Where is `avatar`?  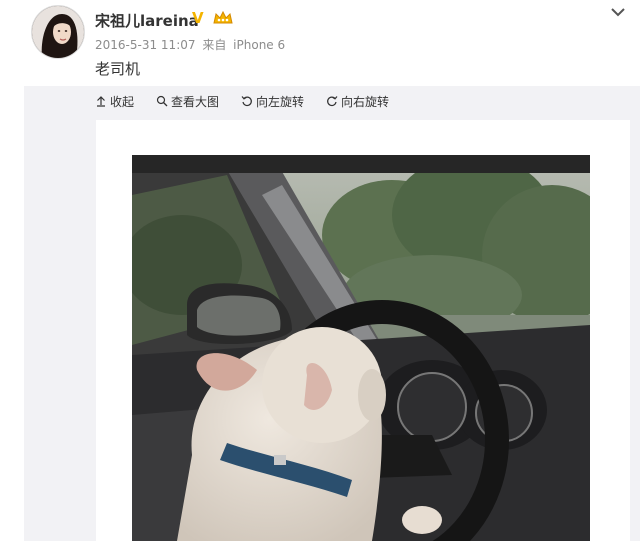
avatar is located at coordinates (58, 32).